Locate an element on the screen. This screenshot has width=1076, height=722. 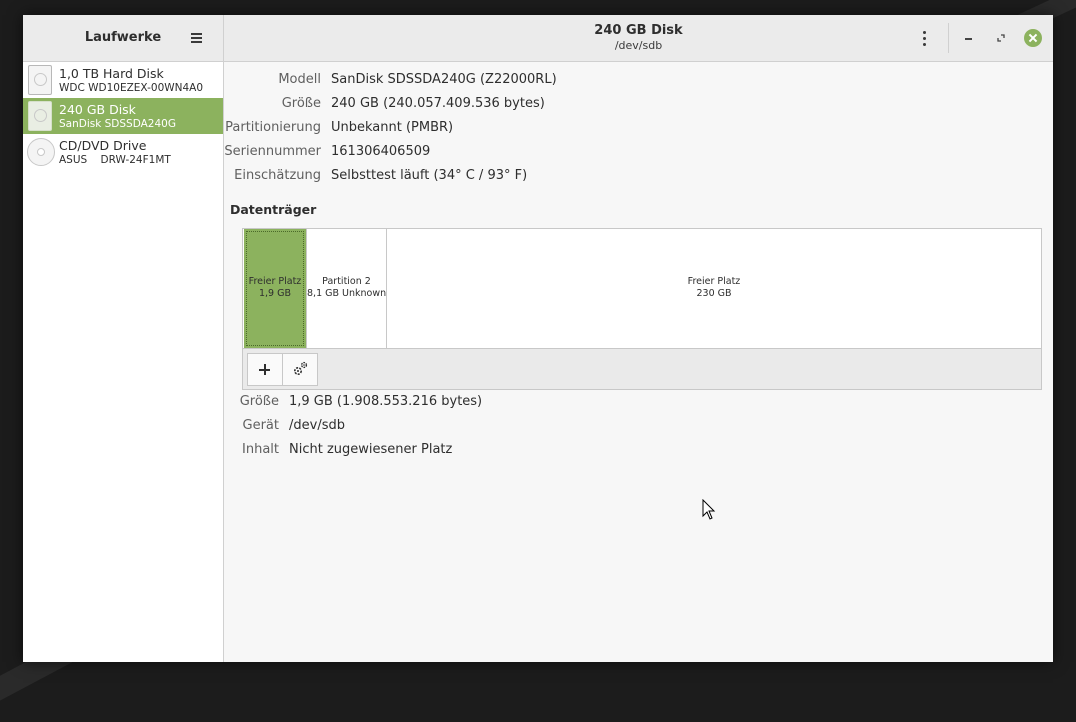
drive-item-1tb-hard-disk: 1,0 TB Hard Disk WDC WD10EZEX-00WN4A0 is located at coordinates (123, 80).